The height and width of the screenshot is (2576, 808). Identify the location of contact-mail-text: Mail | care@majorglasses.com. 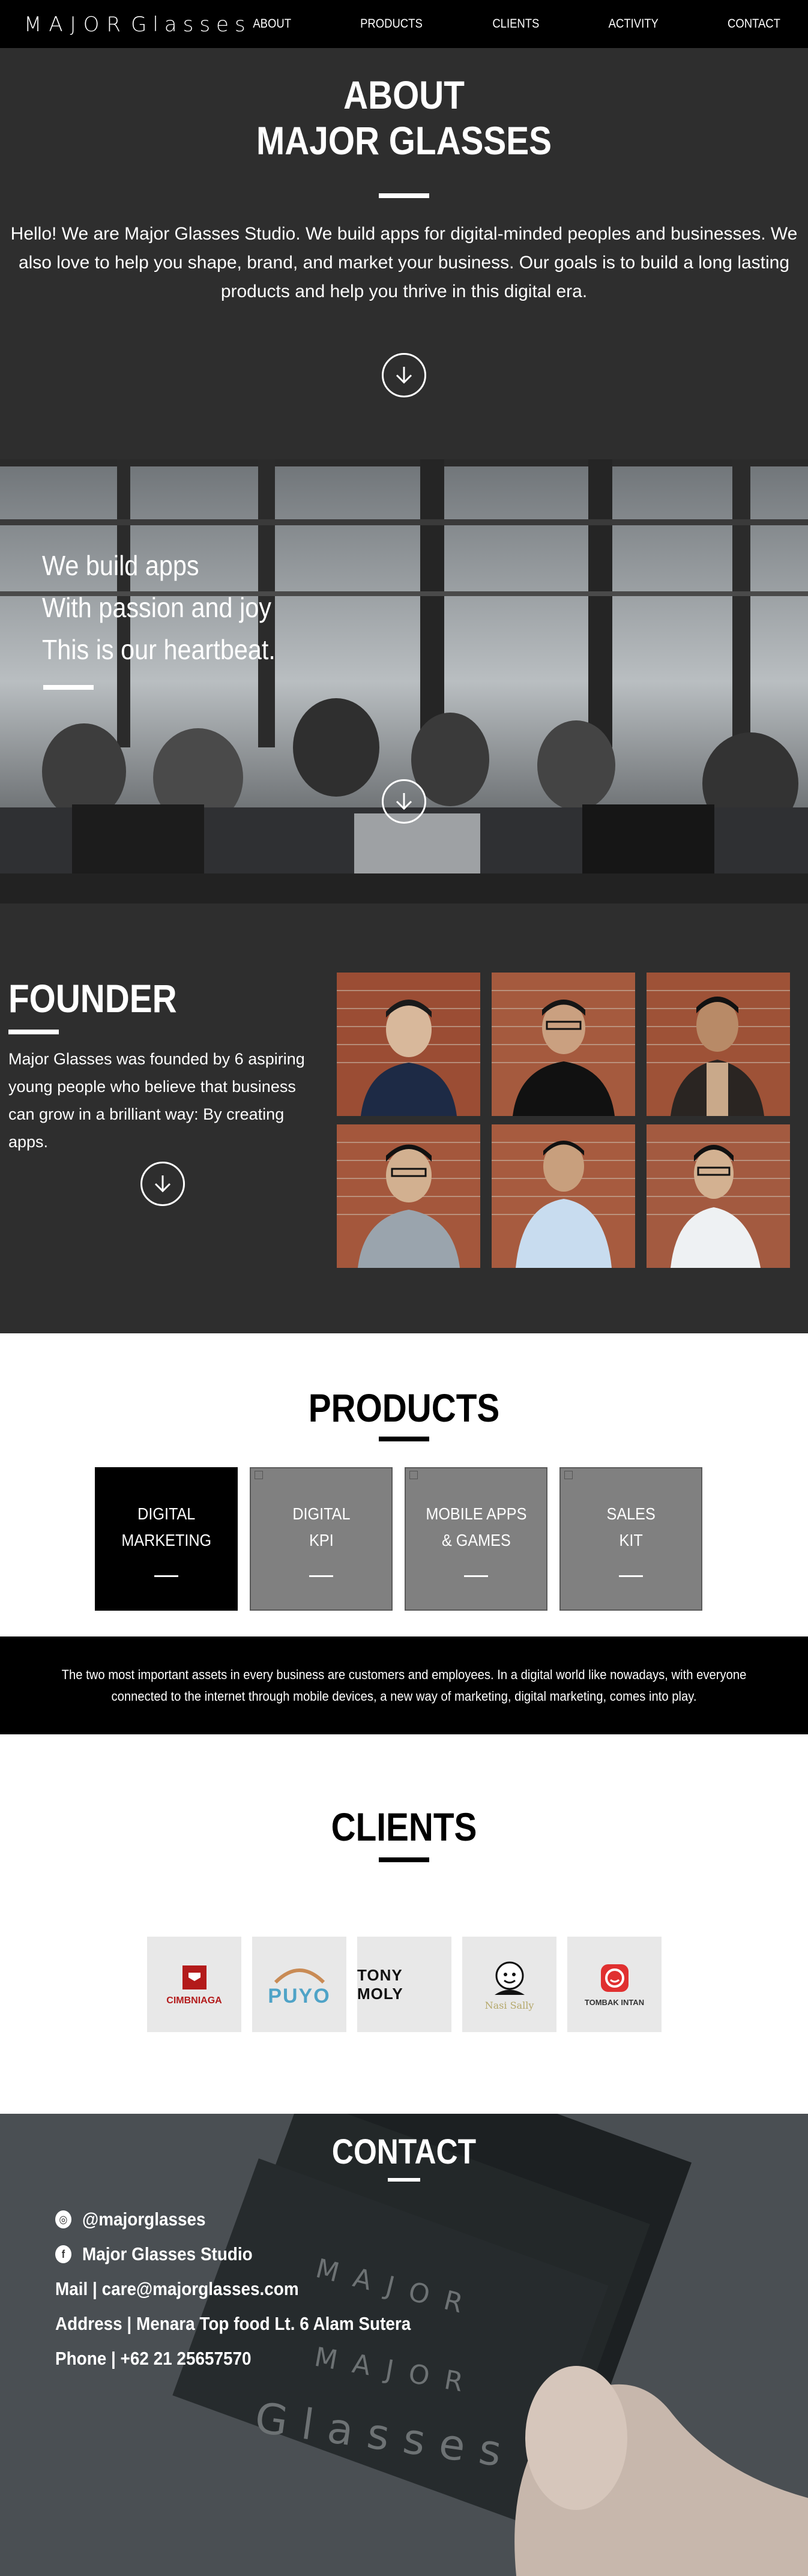
(177, 2288).